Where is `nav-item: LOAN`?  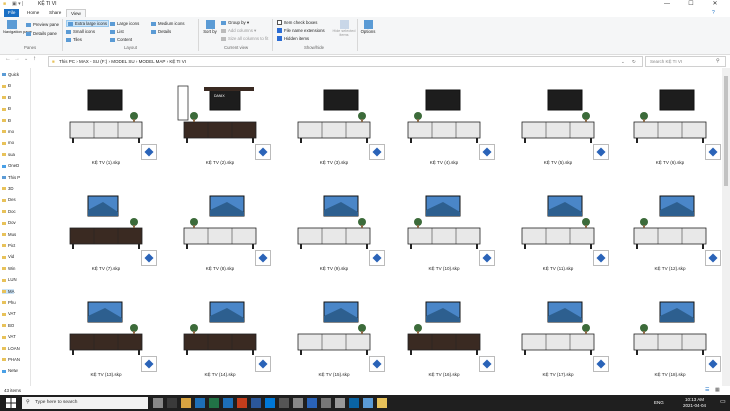 nav-item: LOAN is located at coordinates (11, 348).